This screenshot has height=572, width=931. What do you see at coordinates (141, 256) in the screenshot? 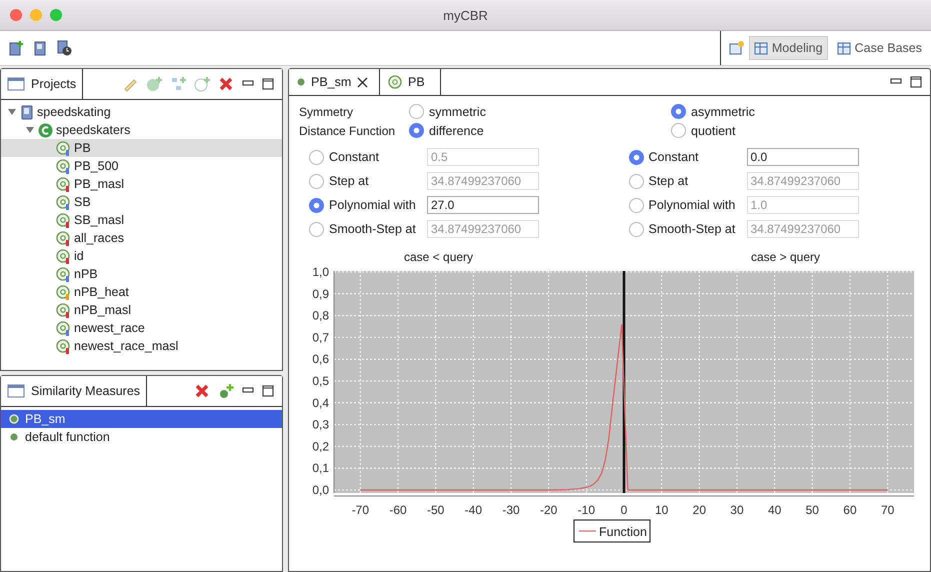
I see `tree-item: id` at bounding box center [141, 256].